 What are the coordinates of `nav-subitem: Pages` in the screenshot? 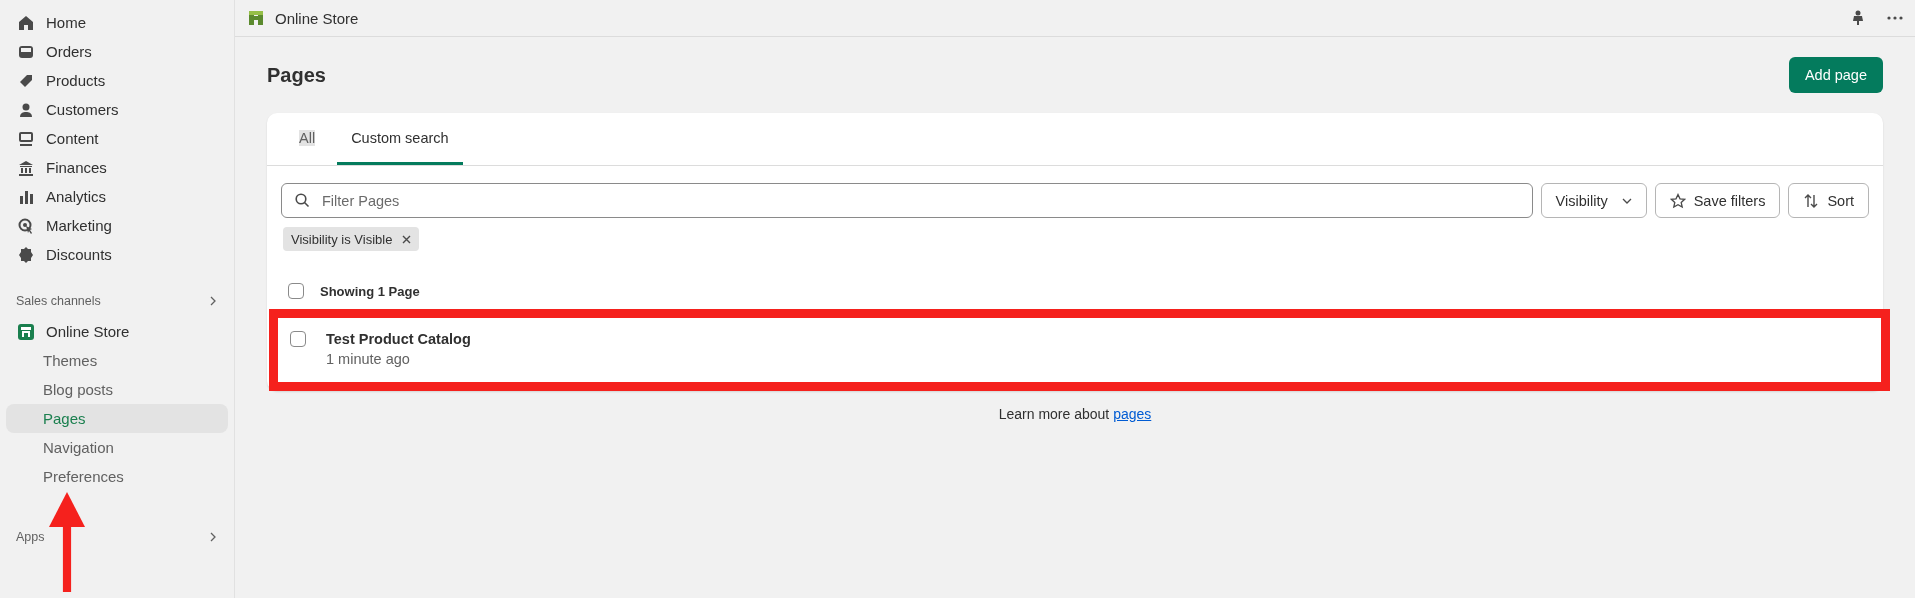 It's located at (117, 418).